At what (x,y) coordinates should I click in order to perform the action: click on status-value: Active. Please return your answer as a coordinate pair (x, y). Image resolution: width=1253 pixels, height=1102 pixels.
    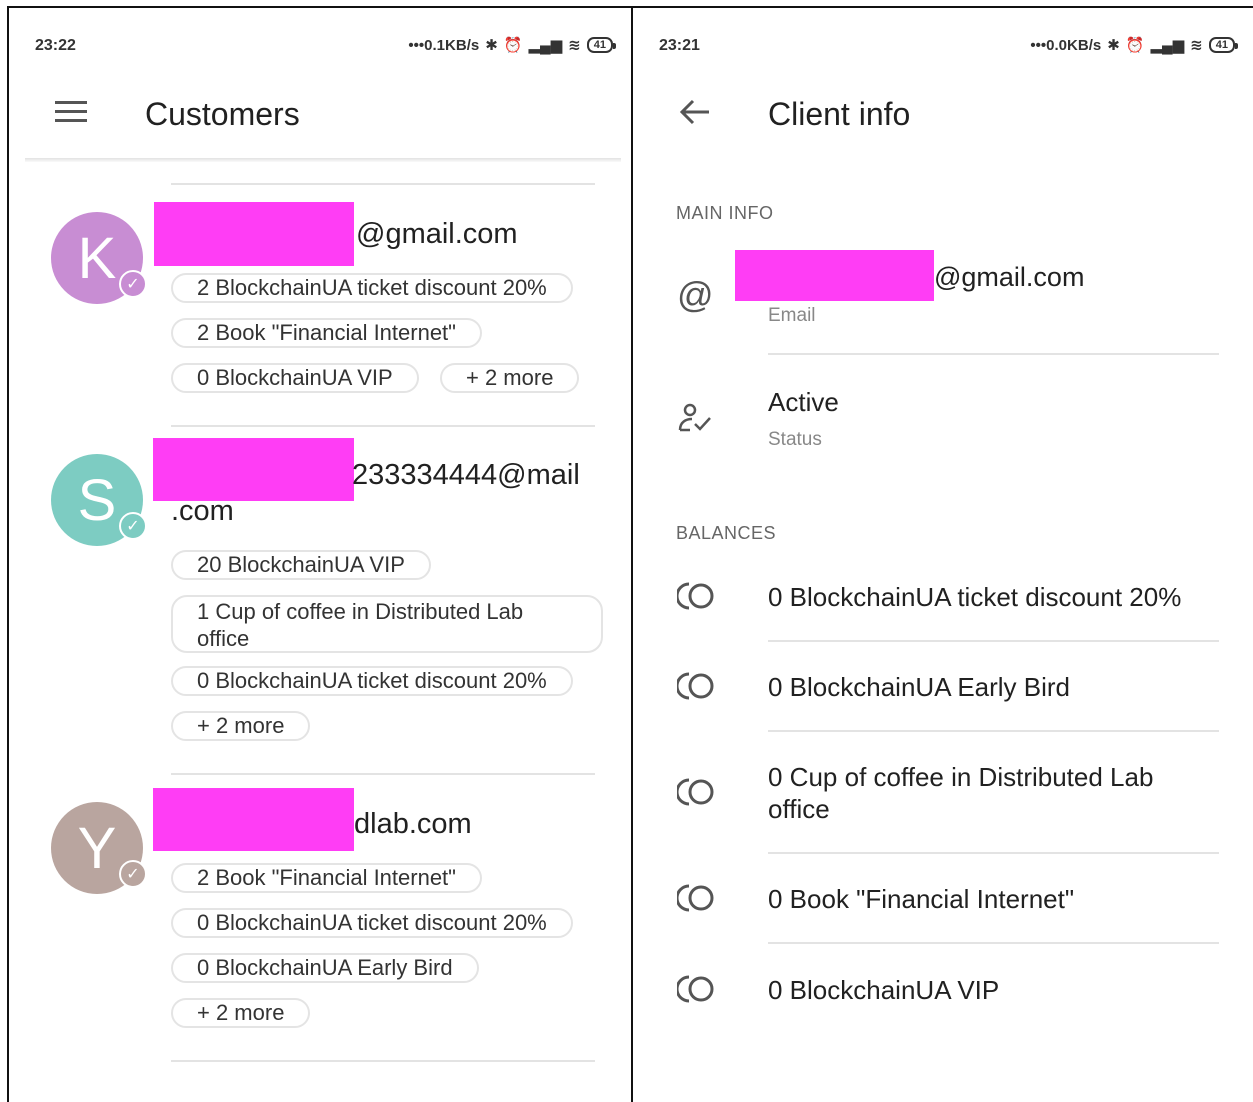
    Looking at the image, I should click on (803, 402).